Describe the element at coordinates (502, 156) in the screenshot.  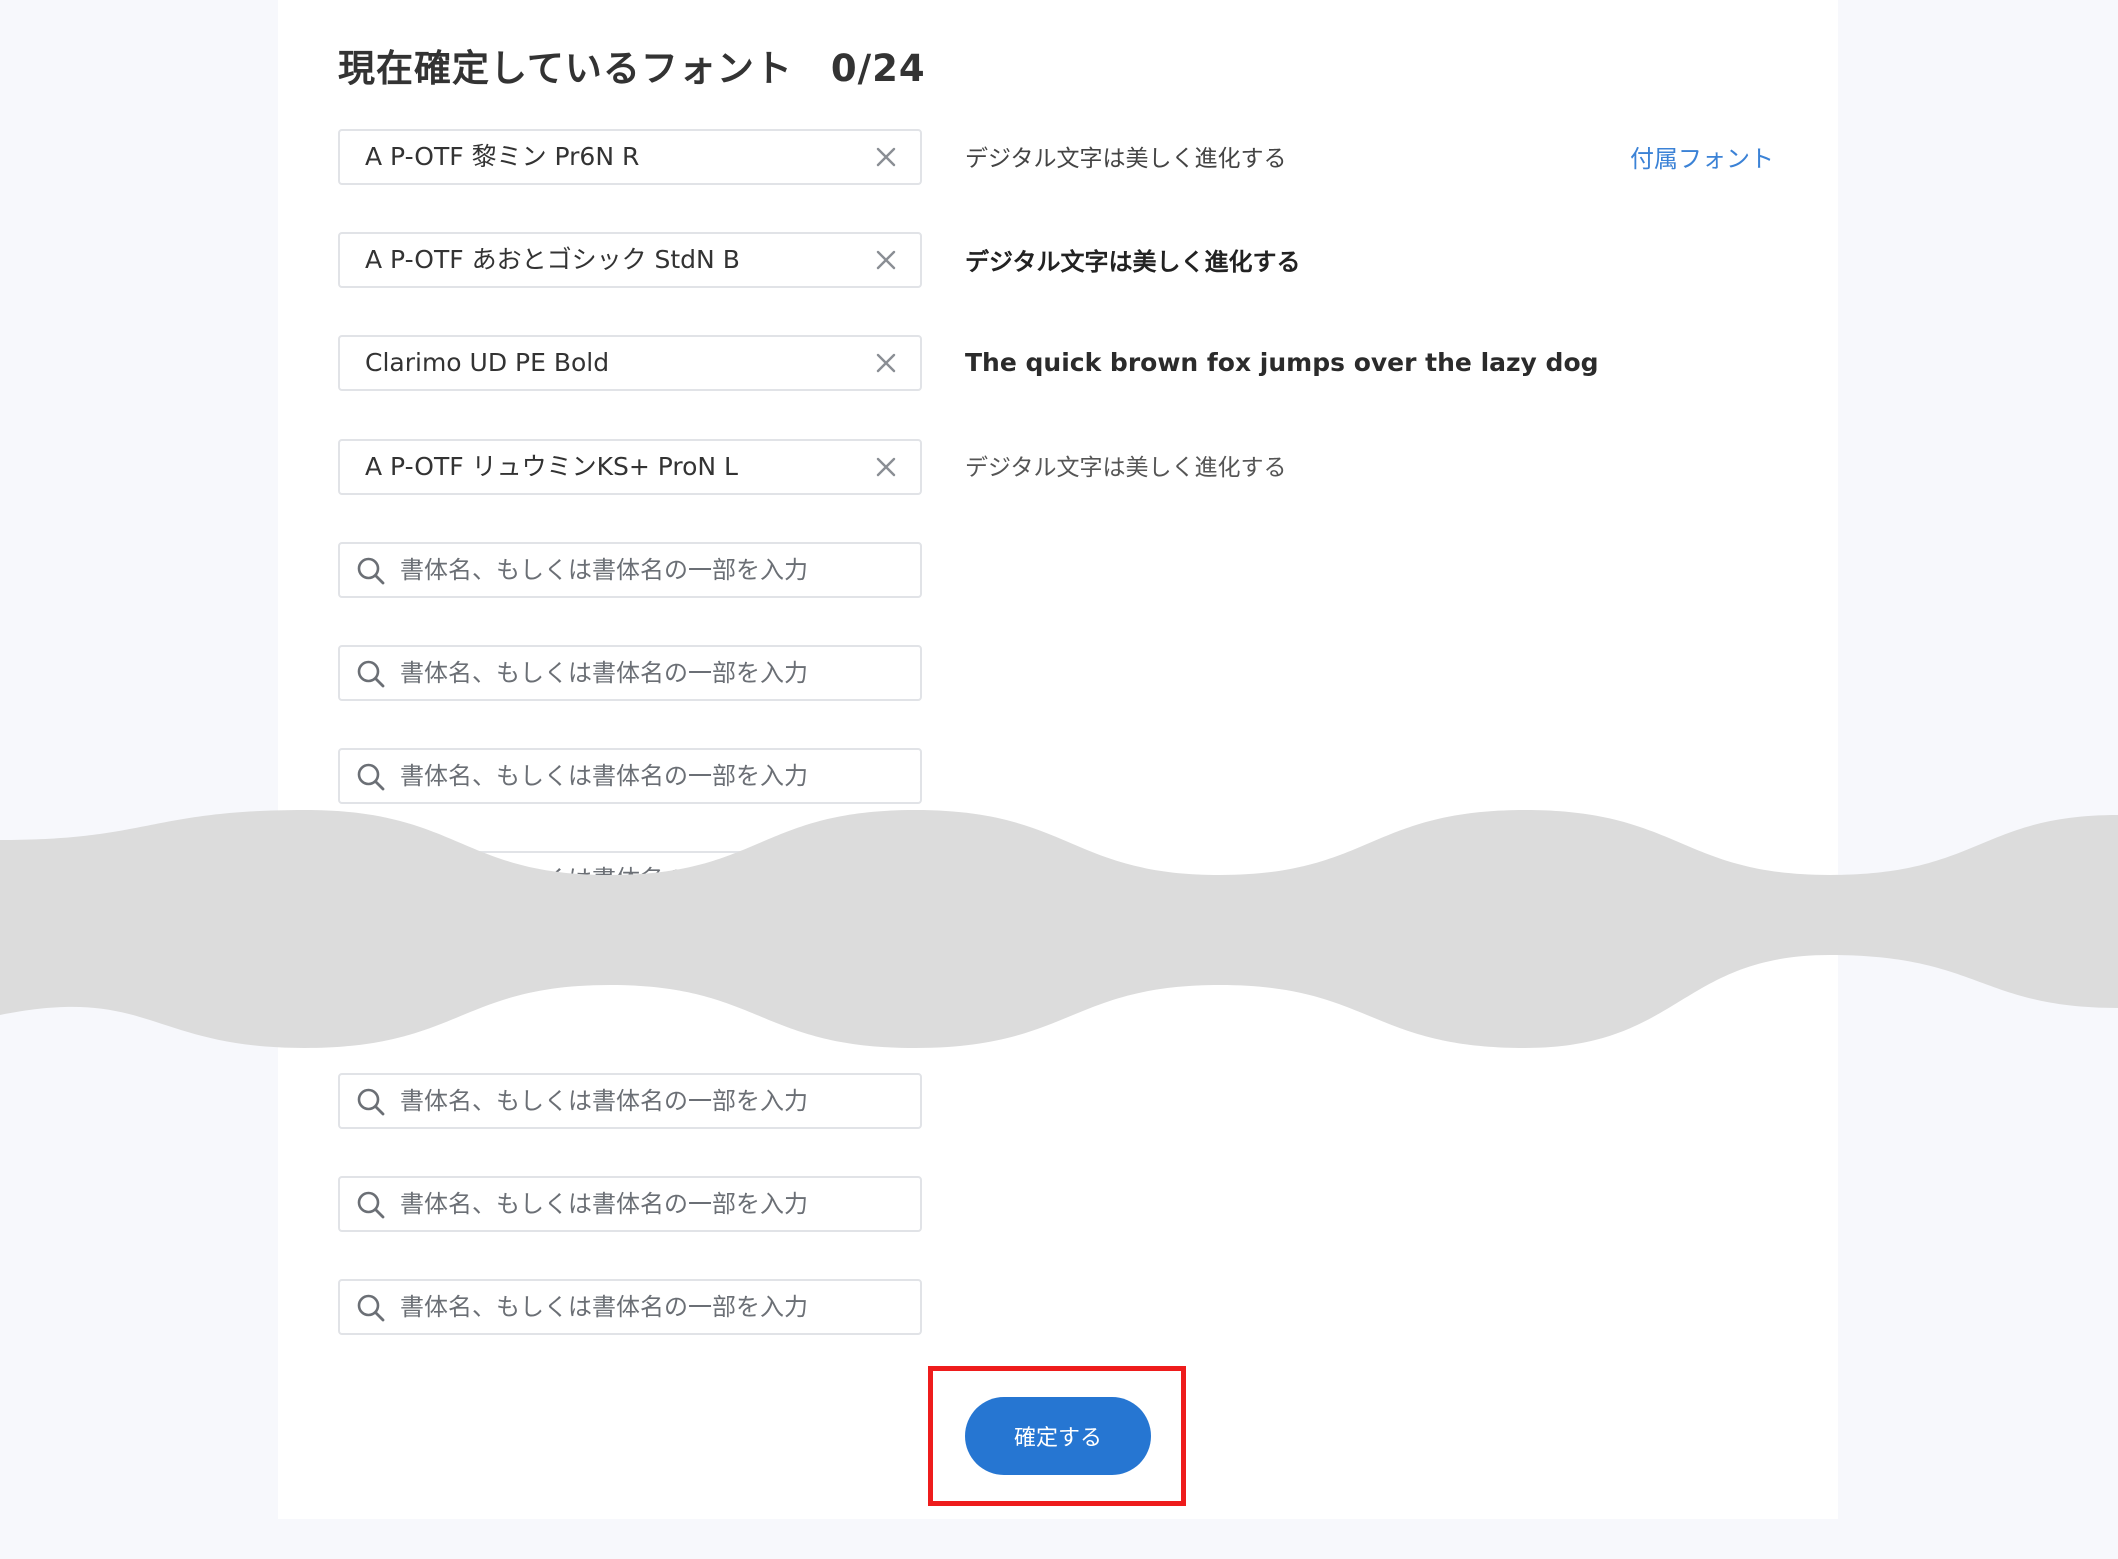
I see `selected-font-name: A P-OTF 黎ミン Pr6N R` at that location.